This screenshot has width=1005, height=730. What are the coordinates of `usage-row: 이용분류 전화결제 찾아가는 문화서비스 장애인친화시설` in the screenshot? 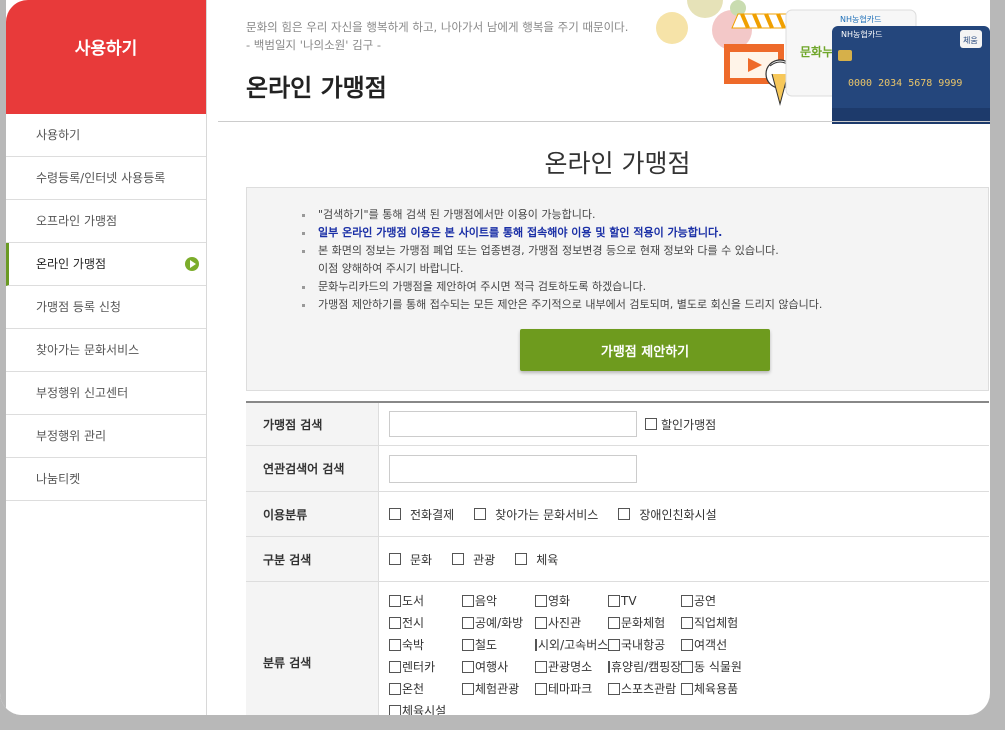 It's located at (617, 514).